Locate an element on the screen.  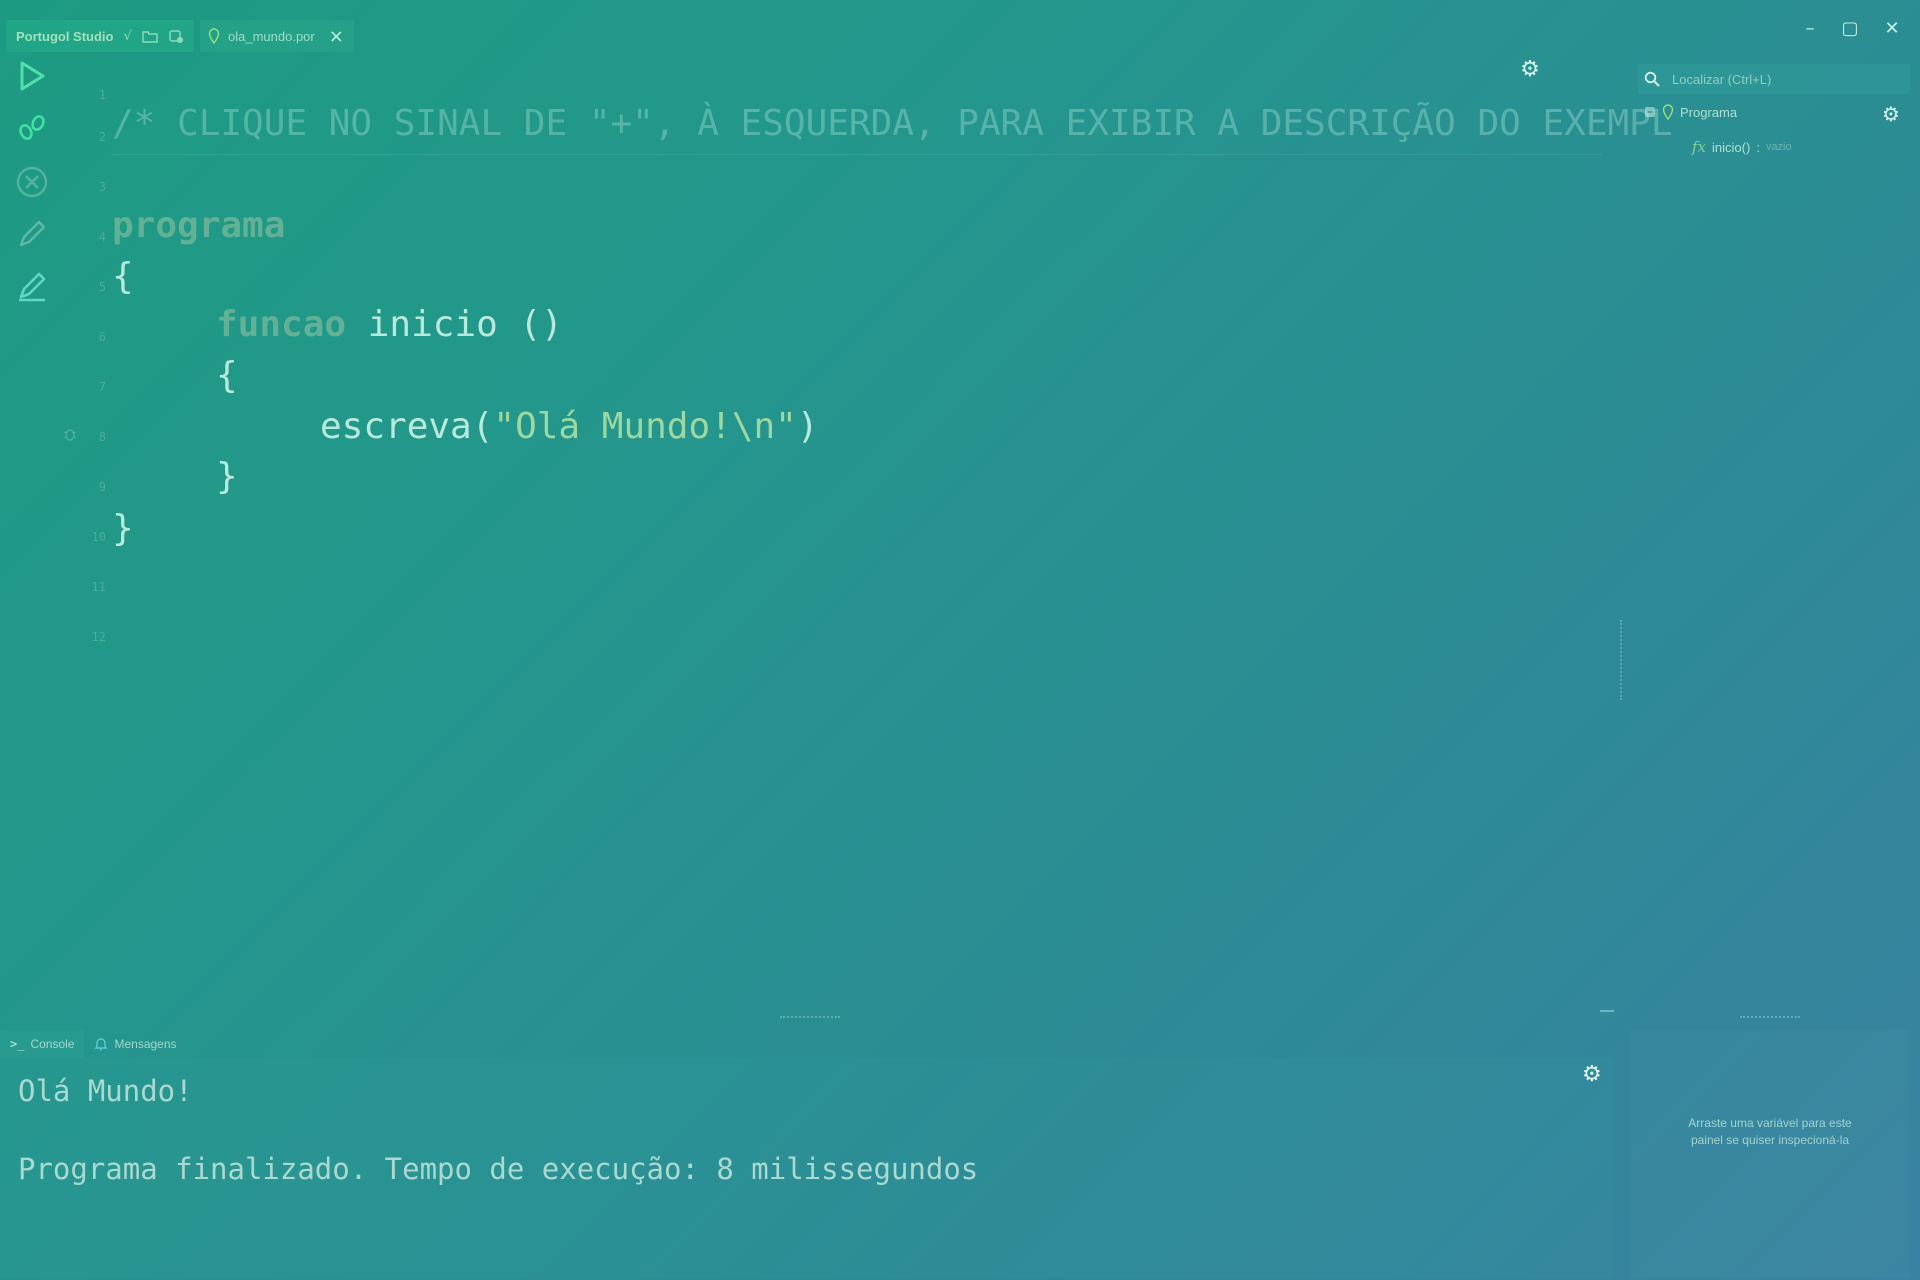
line-number: 6 is located at coordinates (102, 337).